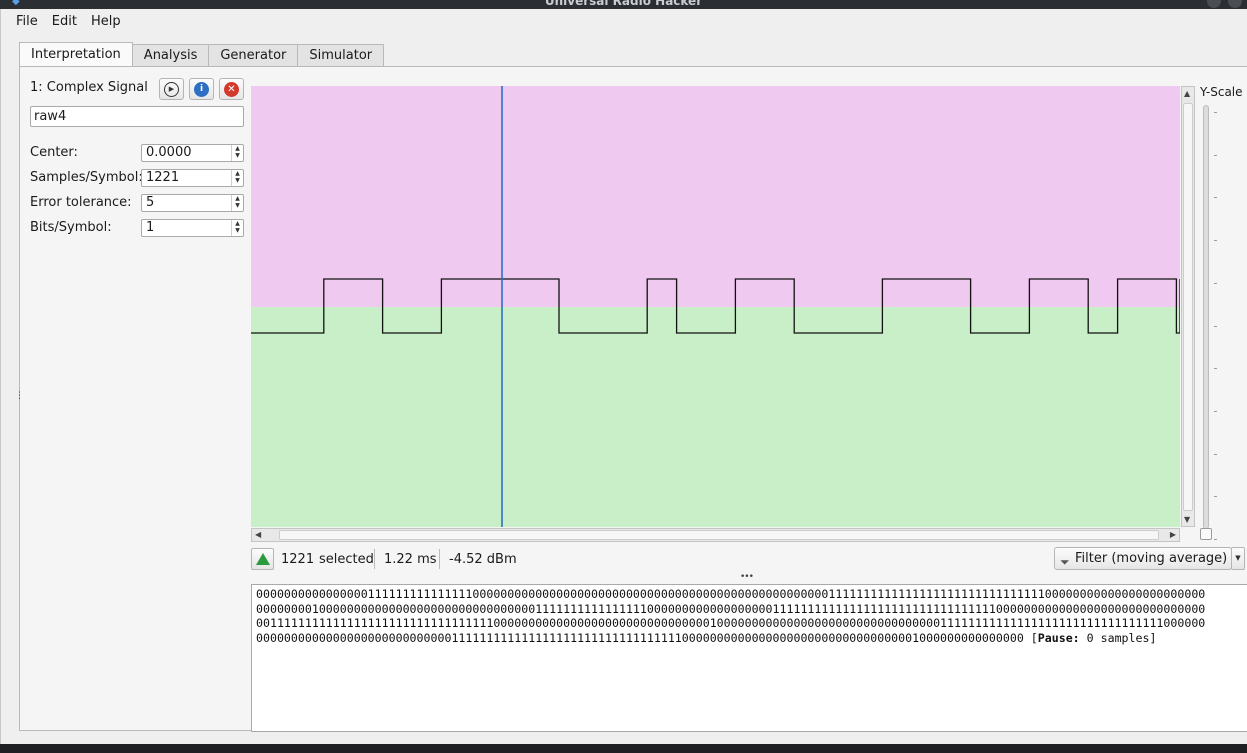 The image size is (1247, 753). What do you see at coordinates (410, 559) in the screenshot?
I see `selection-duration: 1.22 ms` at bounding box center [410, 559].